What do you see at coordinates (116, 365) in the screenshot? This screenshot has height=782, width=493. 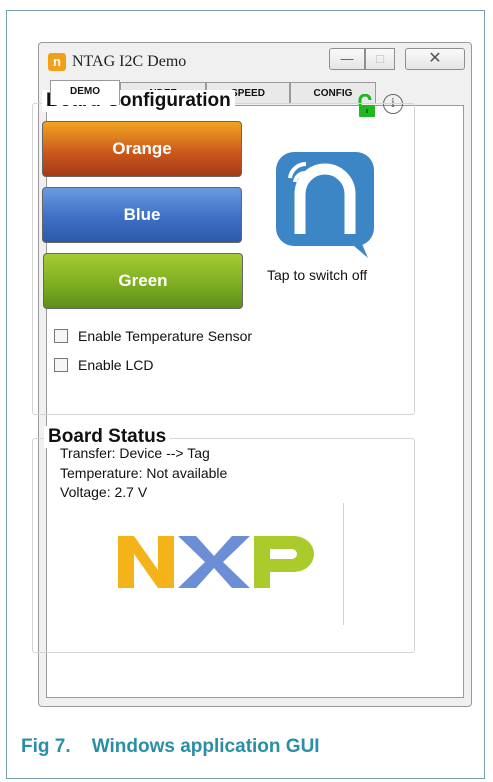 I see `checkbox-label: Enable LCD` at bounding box center [116, 365].